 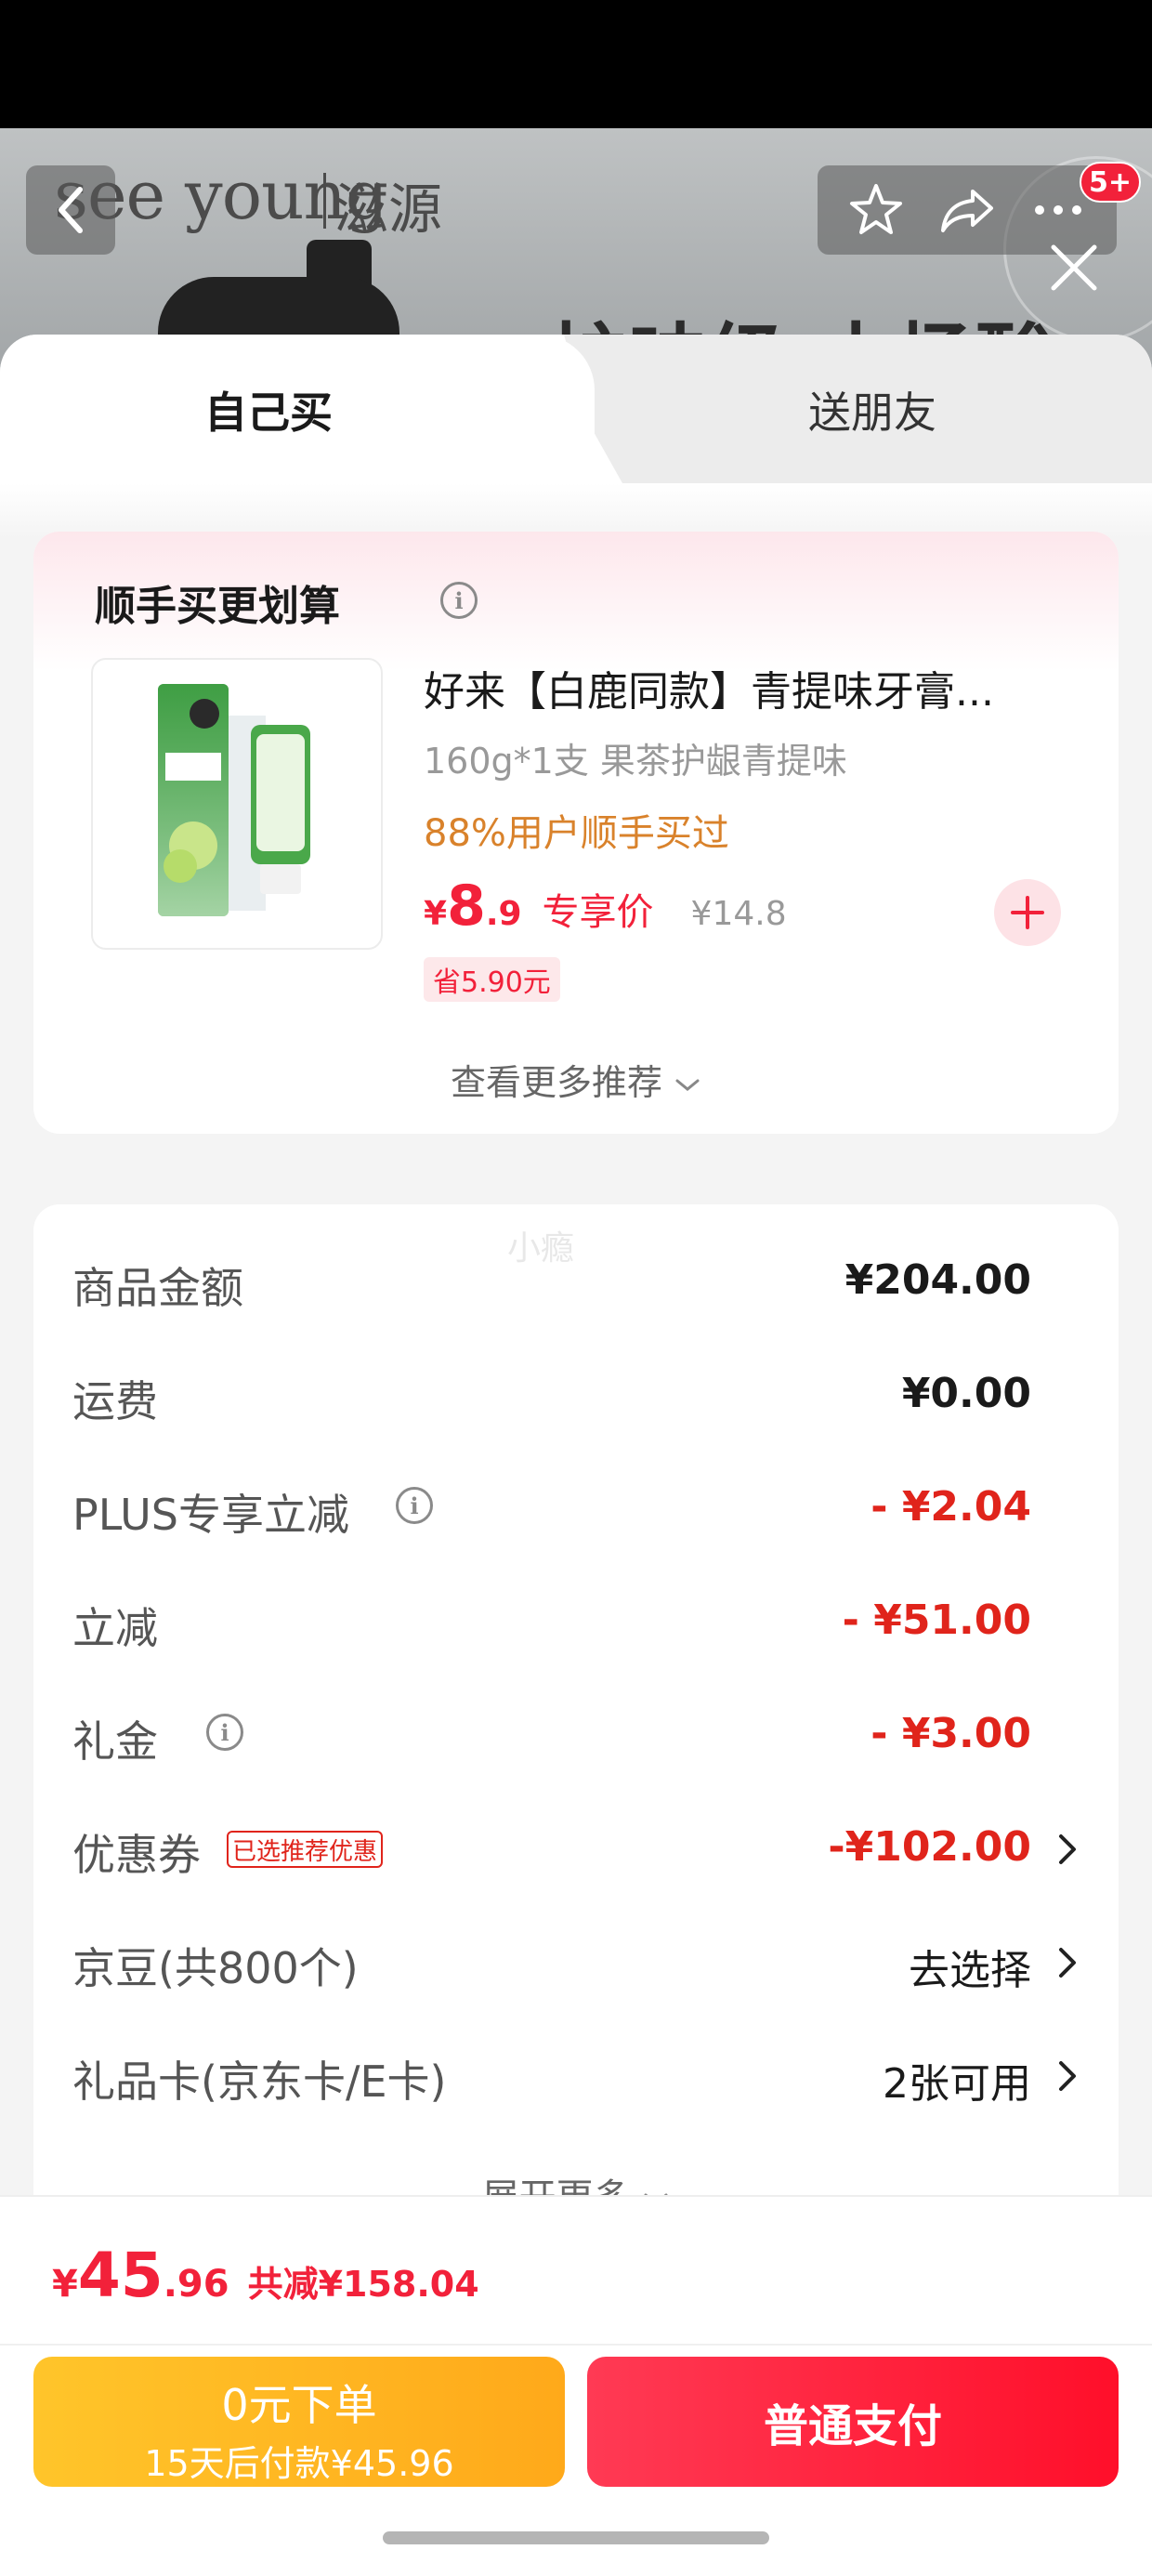 I want to click on product-price-row: ¥ 8 .9 专享价 ¥14.8, so click(x=605, y=906).